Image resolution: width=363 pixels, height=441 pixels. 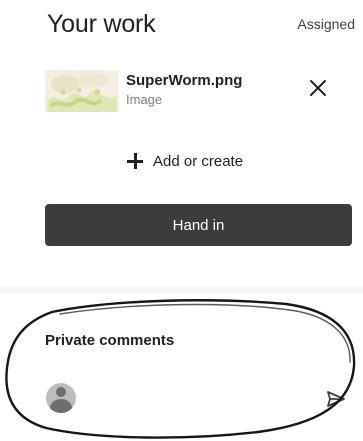 I want to click on attachment-item: SuperWorm.png Image, so click(x=195, y=89).